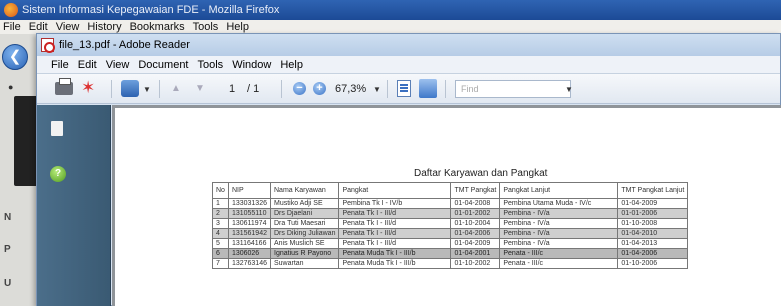 The width and height of the screenshot is (781, 306). Describe the element at coordinates (48, 45) in the screenshot. I see `pdf-icon` at that location.